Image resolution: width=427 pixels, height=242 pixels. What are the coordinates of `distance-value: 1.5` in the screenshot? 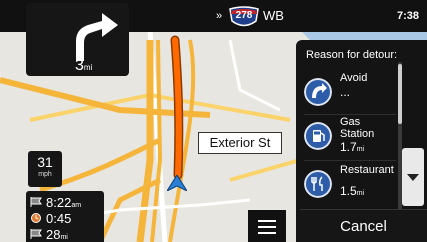 It's located at (348, 191).